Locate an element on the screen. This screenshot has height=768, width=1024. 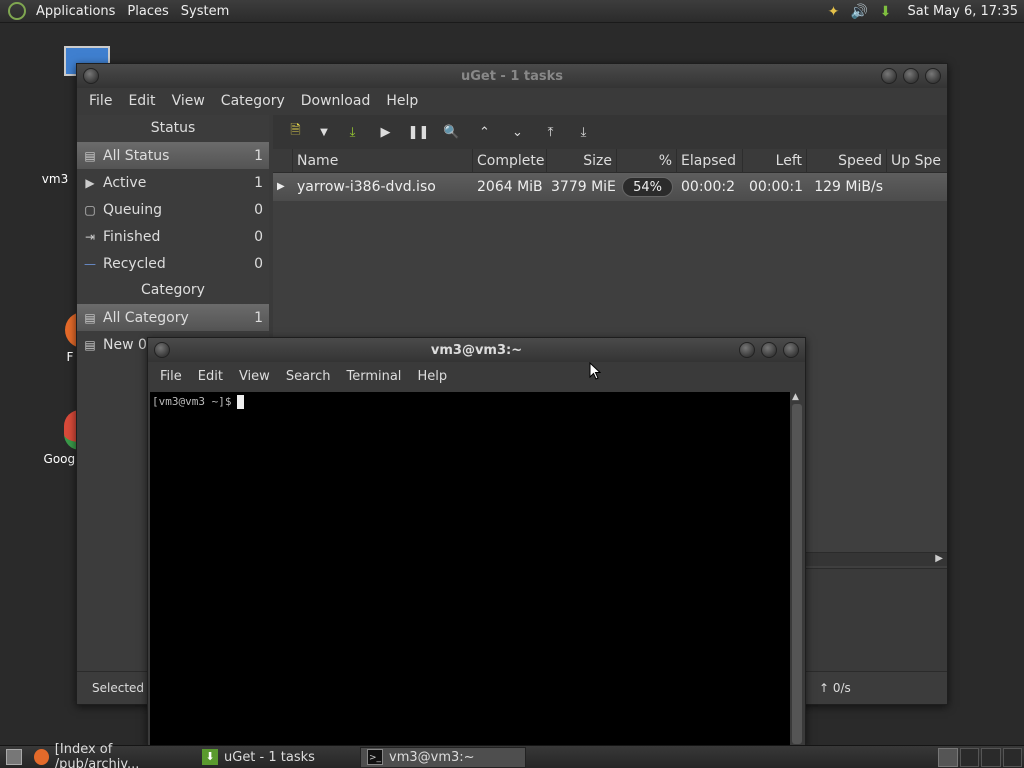
status-item-finished: ⇥ Finished 0 is located at coordinates (173, 236).